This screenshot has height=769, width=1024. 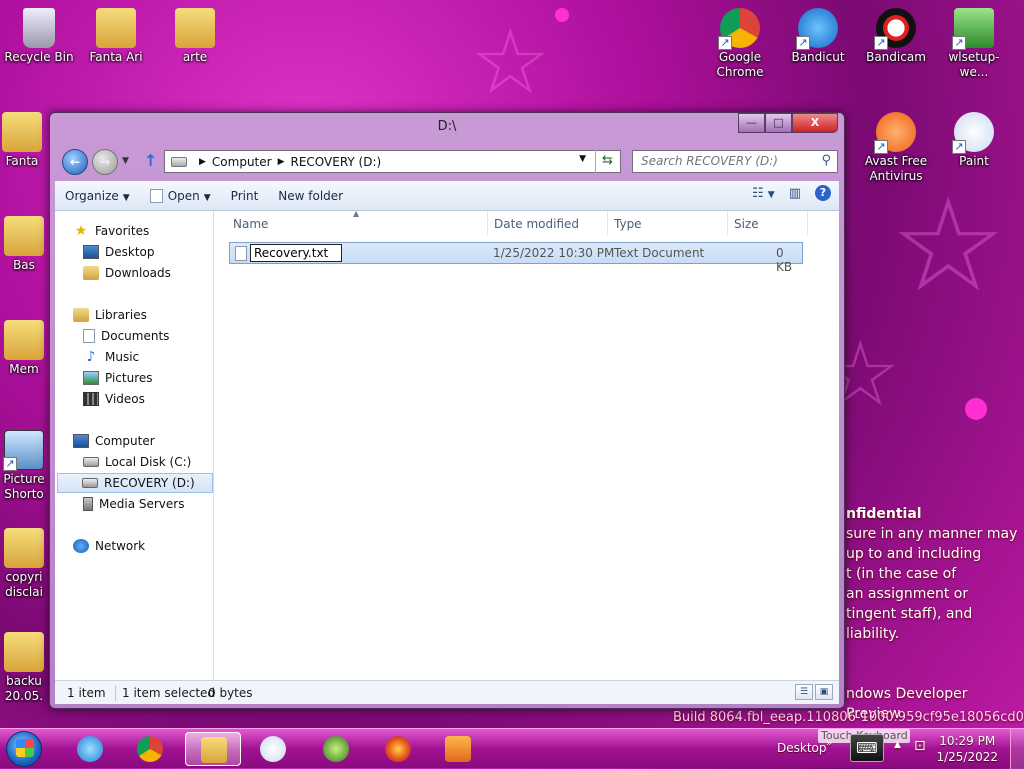 I want to click on help-icon: ?, so click(x=823, y=193).